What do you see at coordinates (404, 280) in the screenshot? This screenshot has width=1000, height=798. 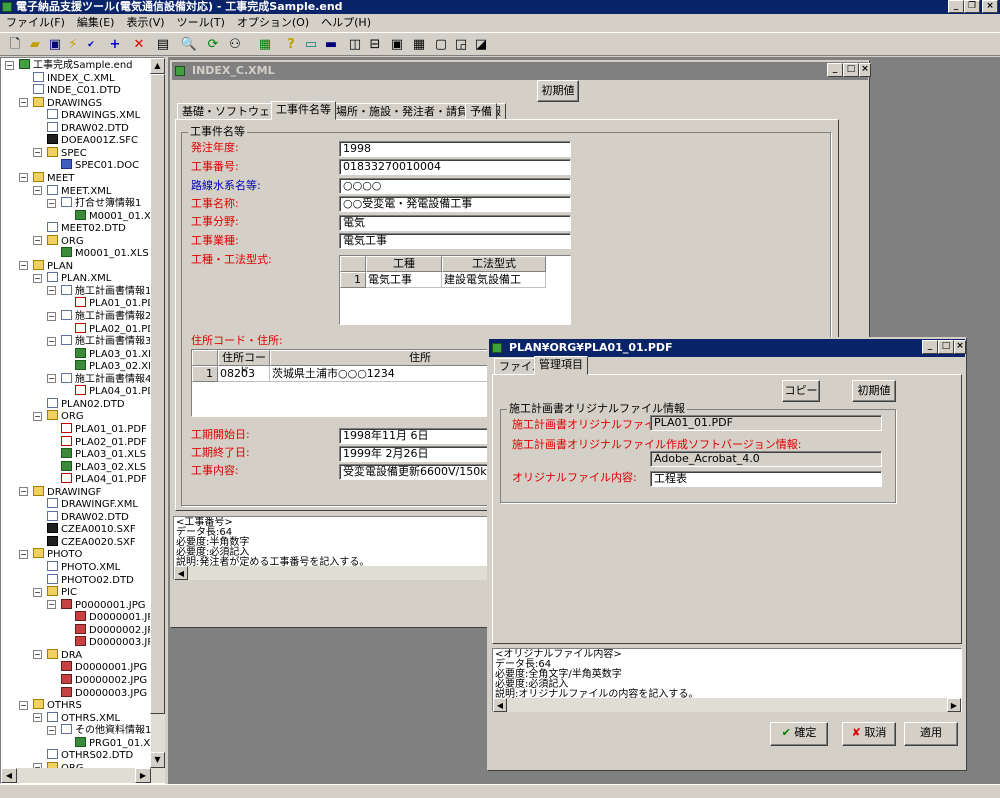 I see `grid-cell-kind: 電気工事` at bounding box center [404, 280].